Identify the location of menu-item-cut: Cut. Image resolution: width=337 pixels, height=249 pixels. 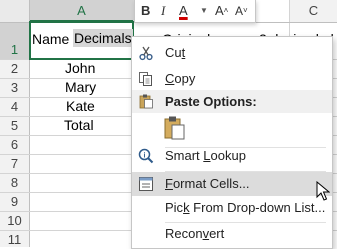
(232, 53).